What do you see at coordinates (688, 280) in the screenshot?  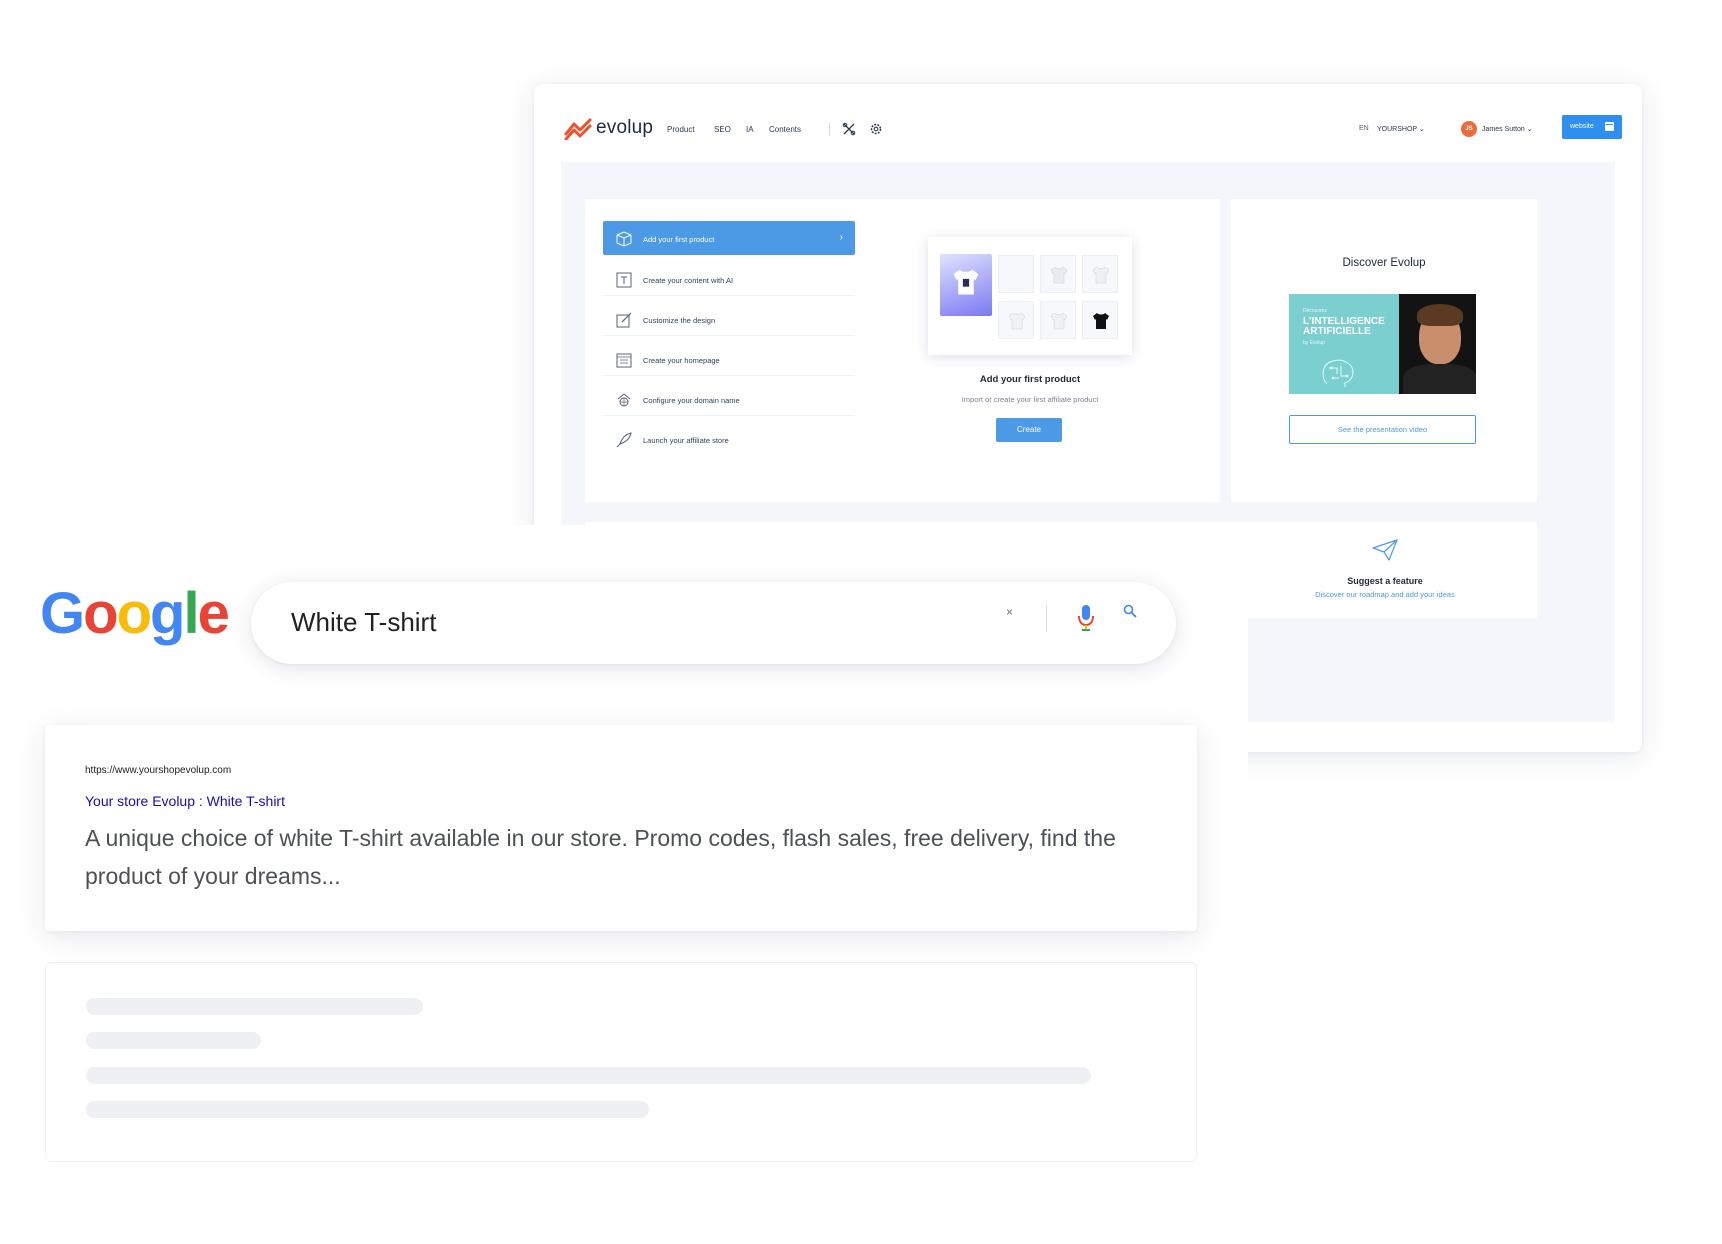 I see `step-label: Create your content with AI` at bounding box center [688, 280].